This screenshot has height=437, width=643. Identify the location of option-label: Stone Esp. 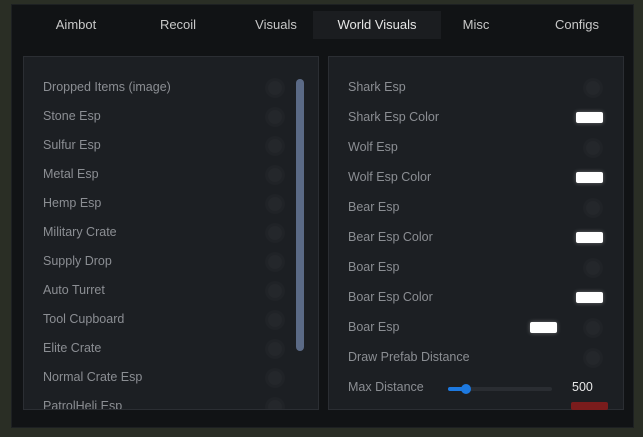
(72, 116).